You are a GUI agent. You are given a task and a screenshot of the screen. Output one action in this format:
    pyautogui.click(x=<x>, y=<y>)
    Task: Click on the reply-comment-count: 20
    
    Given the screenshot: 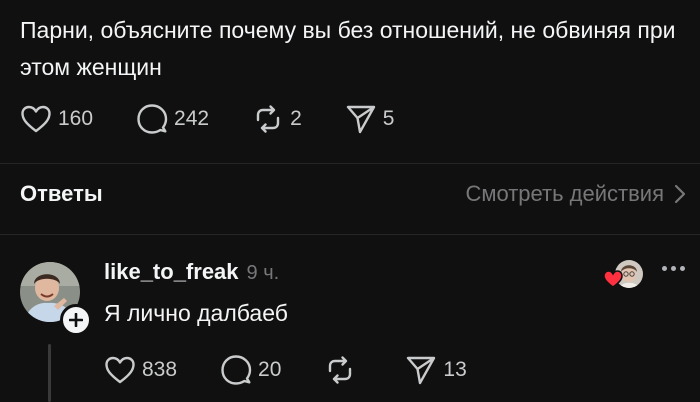 What is the action you would take?
    pyautogui.click(x=270, y=369)
    